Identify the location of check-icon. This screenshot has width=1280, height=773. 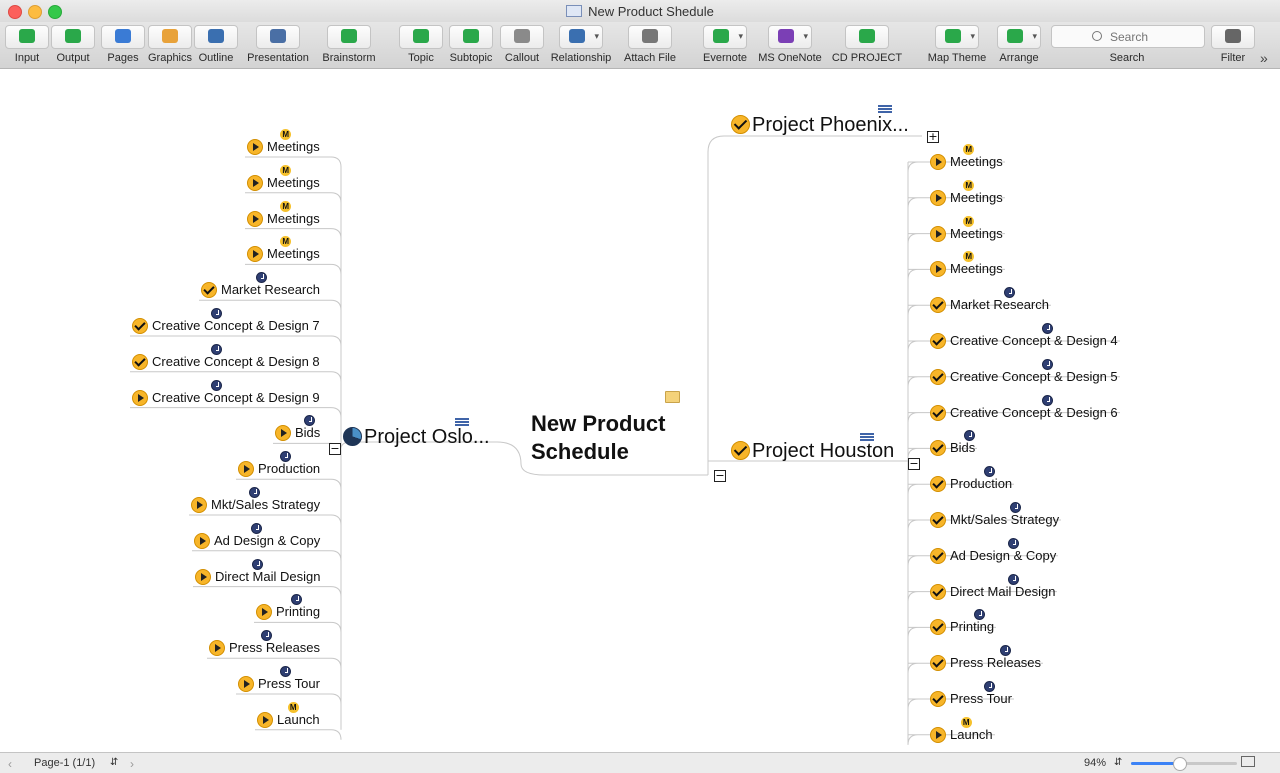
(740, 124).